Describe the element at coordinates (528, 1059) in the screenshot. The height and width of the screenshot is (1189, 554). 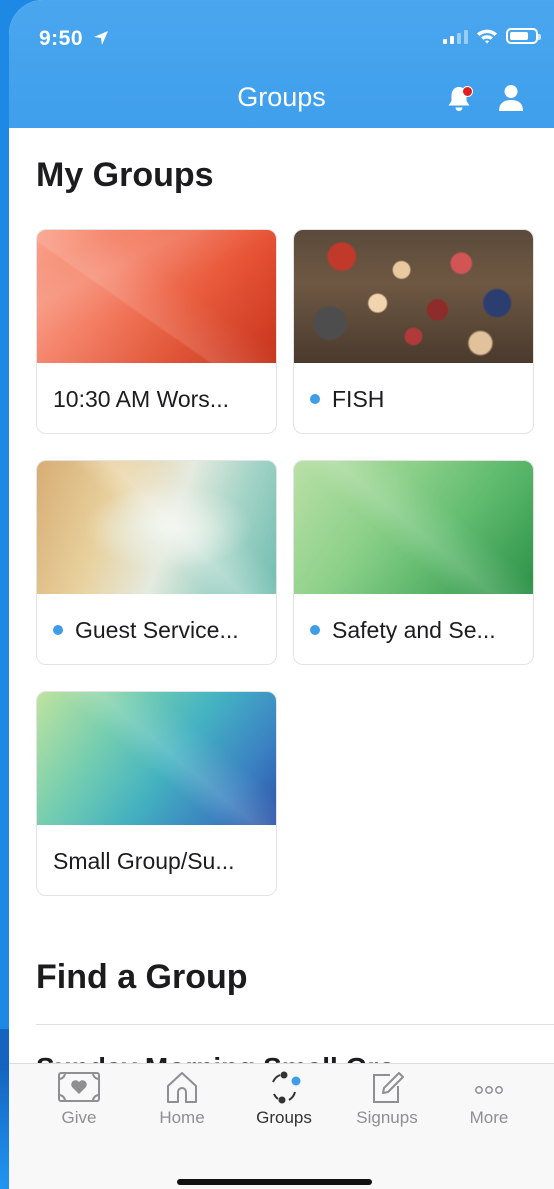
I see `chevron-right-icon: ›` at that location.